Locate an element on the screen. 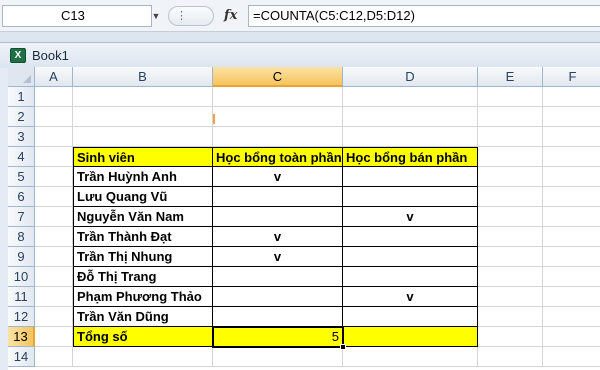 The width and height of the screenshot is (600, 370). formula-bar-resize-handle is located at coordinates (191, 16).